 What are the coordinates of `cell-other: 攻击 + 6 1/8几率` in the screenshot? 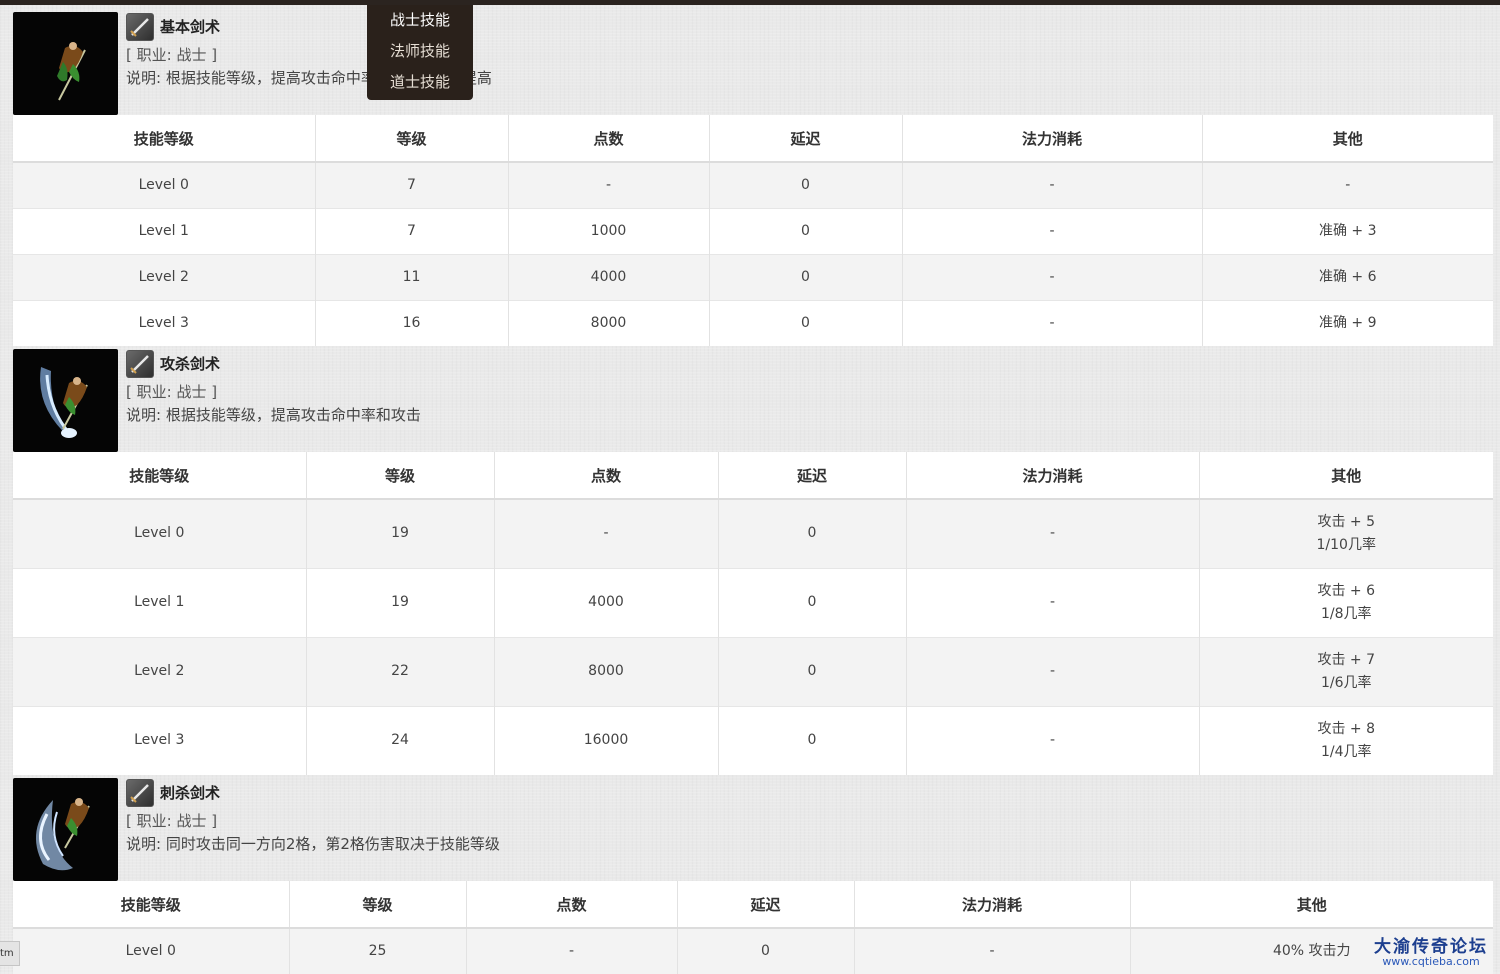 It's located at (1346, 602).